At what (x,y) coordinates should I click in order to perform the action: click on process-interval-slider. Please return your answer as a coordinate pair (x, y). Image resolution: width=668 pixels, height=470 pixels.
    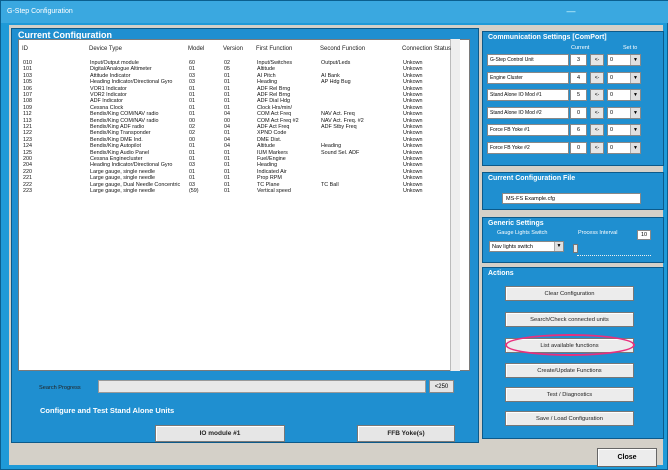
    Looking at the image, I should click on (614, 252).